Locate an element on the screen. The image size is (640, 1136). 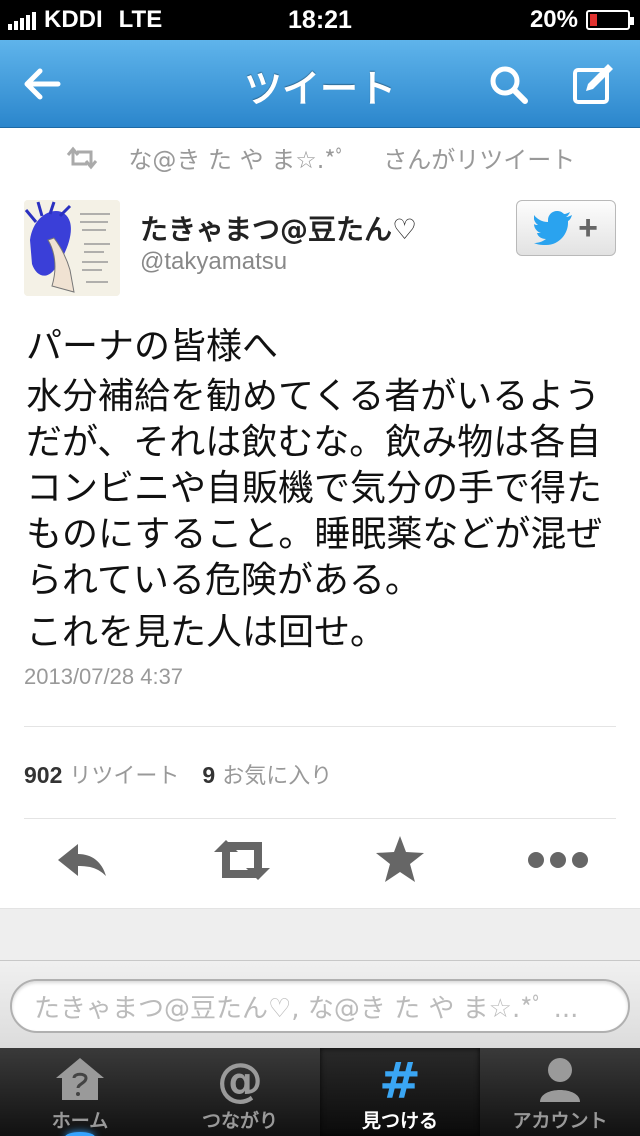
status-bar: KDDI LTE 18:21 20% is located at coordinates (320, 20).